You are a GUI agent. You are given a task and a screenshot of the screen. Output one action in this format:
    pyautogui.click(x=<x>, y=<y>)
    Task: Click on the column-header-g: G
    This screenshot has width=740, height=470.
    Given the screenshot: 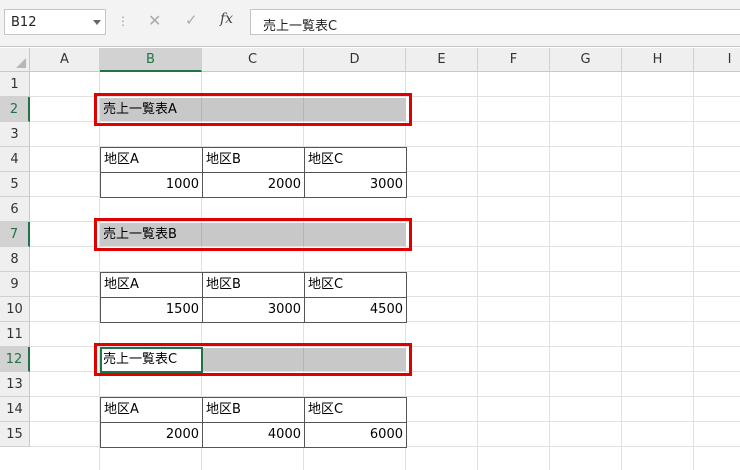 What is the action you would take?
    pyautogui.click(x=586, y=60)
    